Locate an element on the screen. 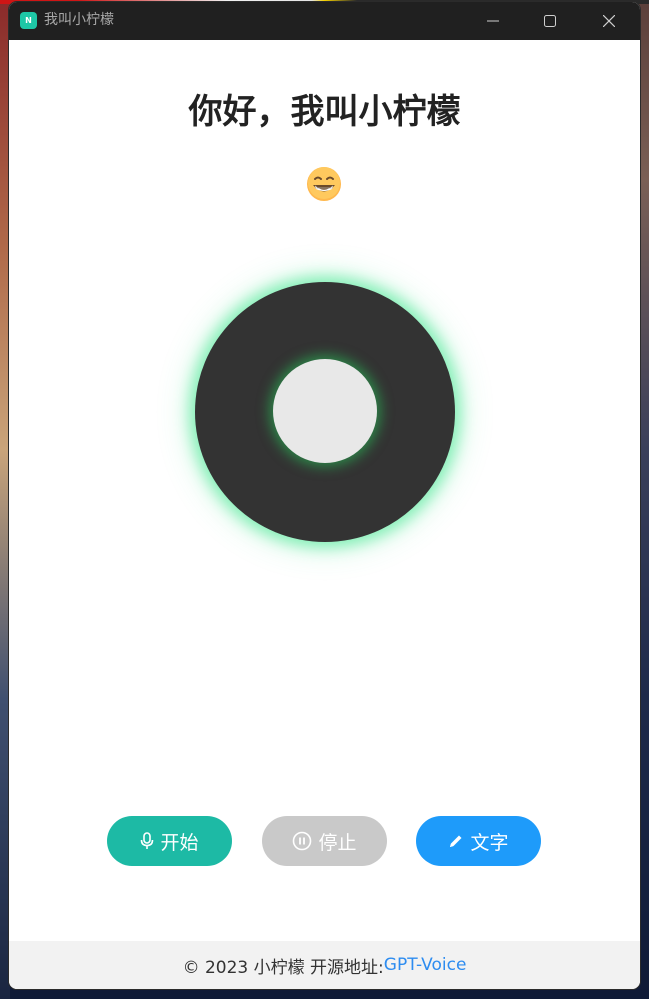 Image resolution: width=649 pixels, height=999 pixels. footer: © 2023 小柠檬 开源地址: GPT-Voice is located at coordinates (324, 965).